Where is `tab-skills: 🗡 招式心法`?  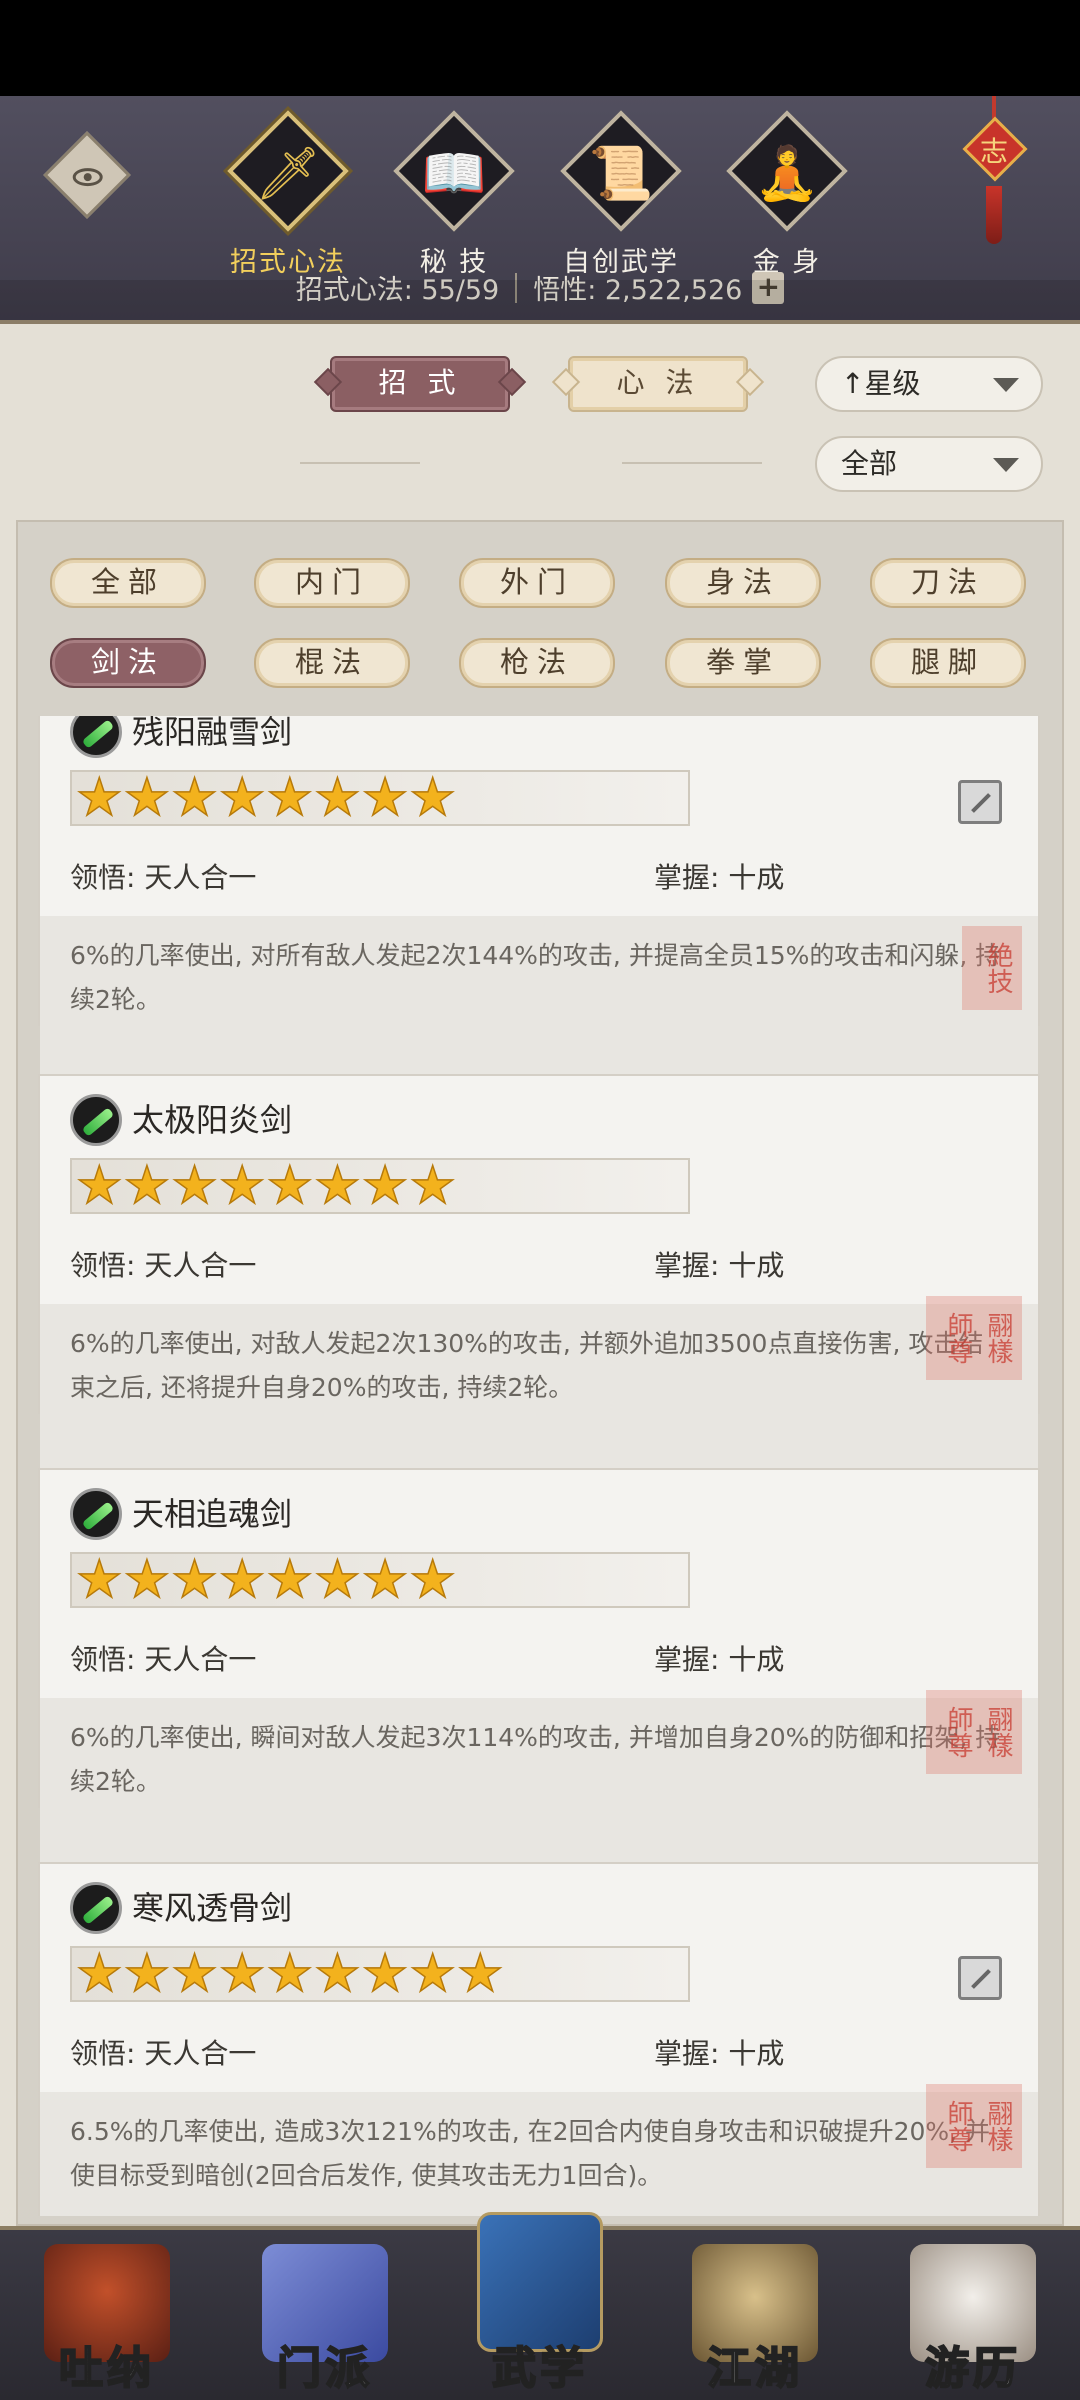
tab-skills: 🗡 招式心法 is located at coordinates (288, 197).